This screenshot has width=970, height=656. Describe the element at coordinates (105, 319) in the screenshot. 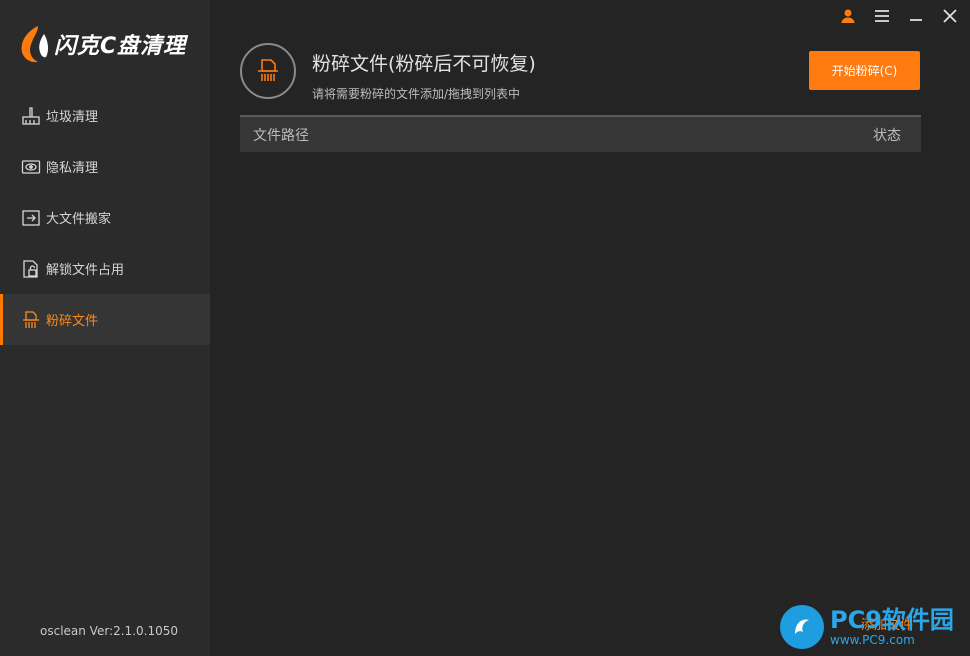

I see `sidebar-item-shred-file: 粉碎文件` at that location.